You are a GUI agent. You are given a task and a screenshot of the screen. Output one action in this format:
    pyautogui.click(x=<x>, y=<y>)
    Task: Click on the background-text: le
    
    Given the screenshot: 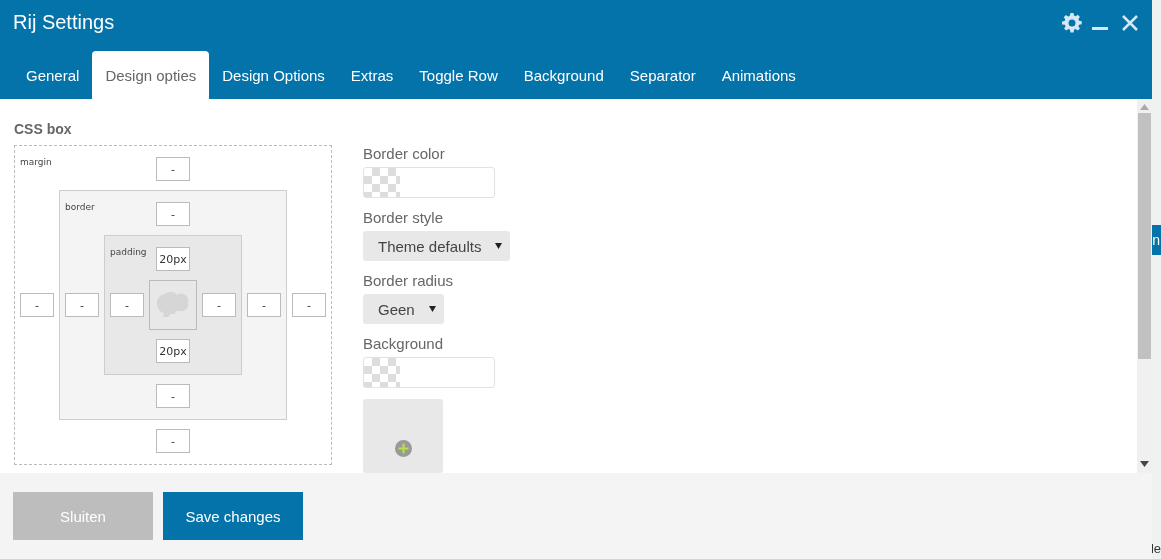 What is the action you would take?
    pyautogui.click(x=1156, y=548)
    